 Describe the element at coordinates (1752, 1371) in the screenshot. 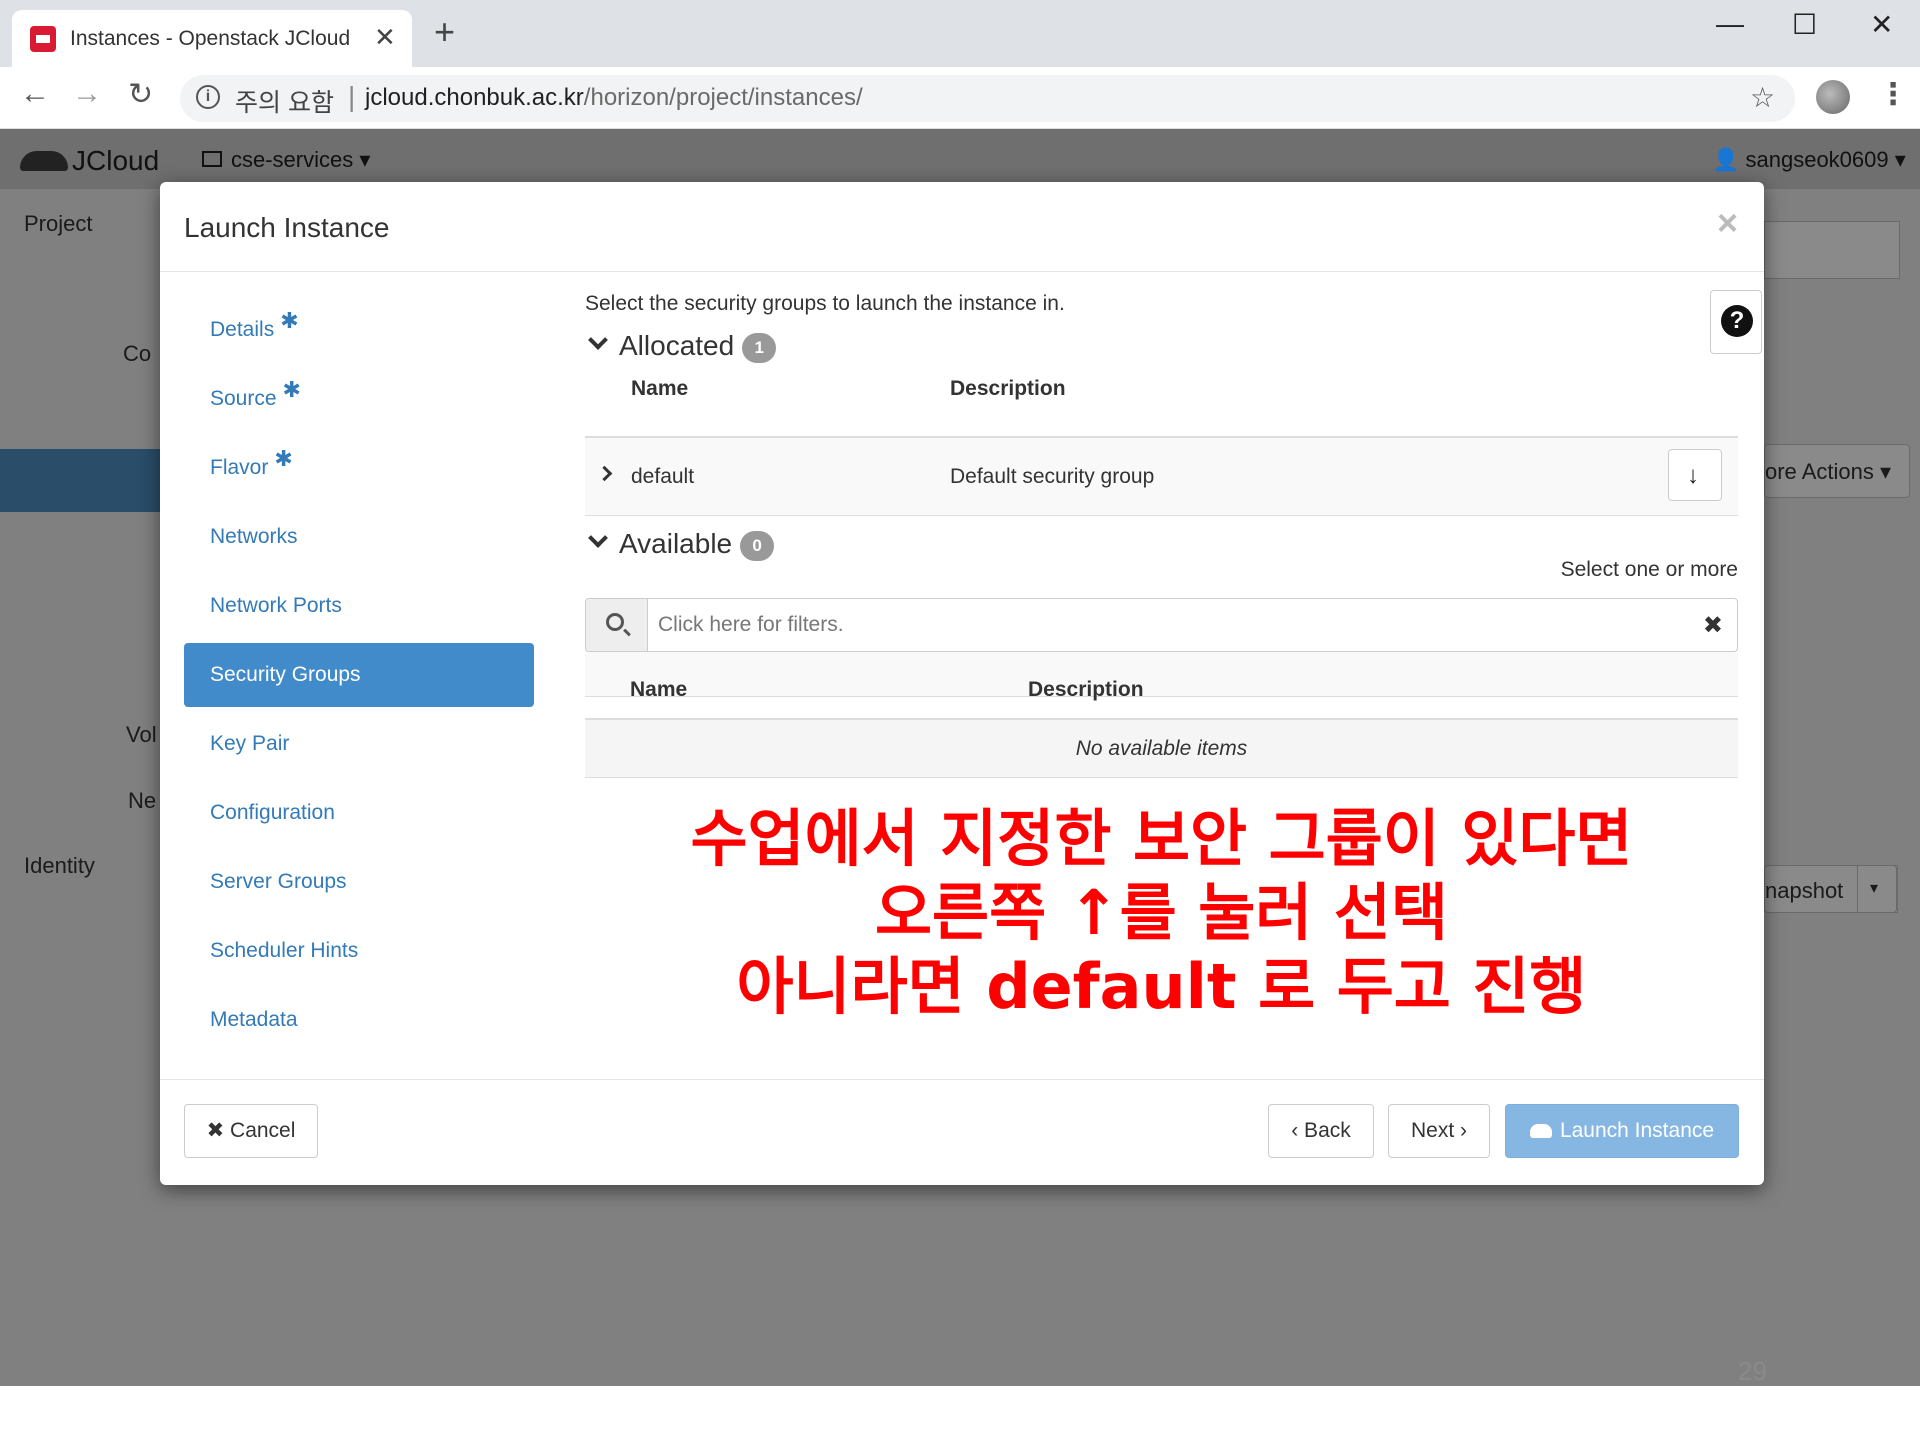

I see `slide-number: 29` at that location.